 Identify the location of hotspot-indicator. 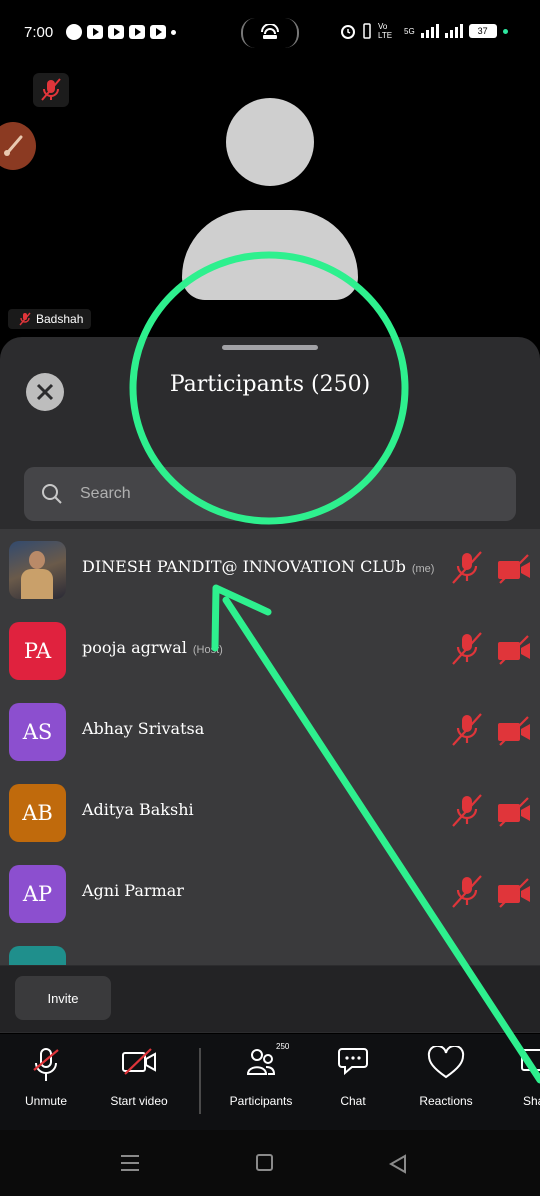
(270, 33).